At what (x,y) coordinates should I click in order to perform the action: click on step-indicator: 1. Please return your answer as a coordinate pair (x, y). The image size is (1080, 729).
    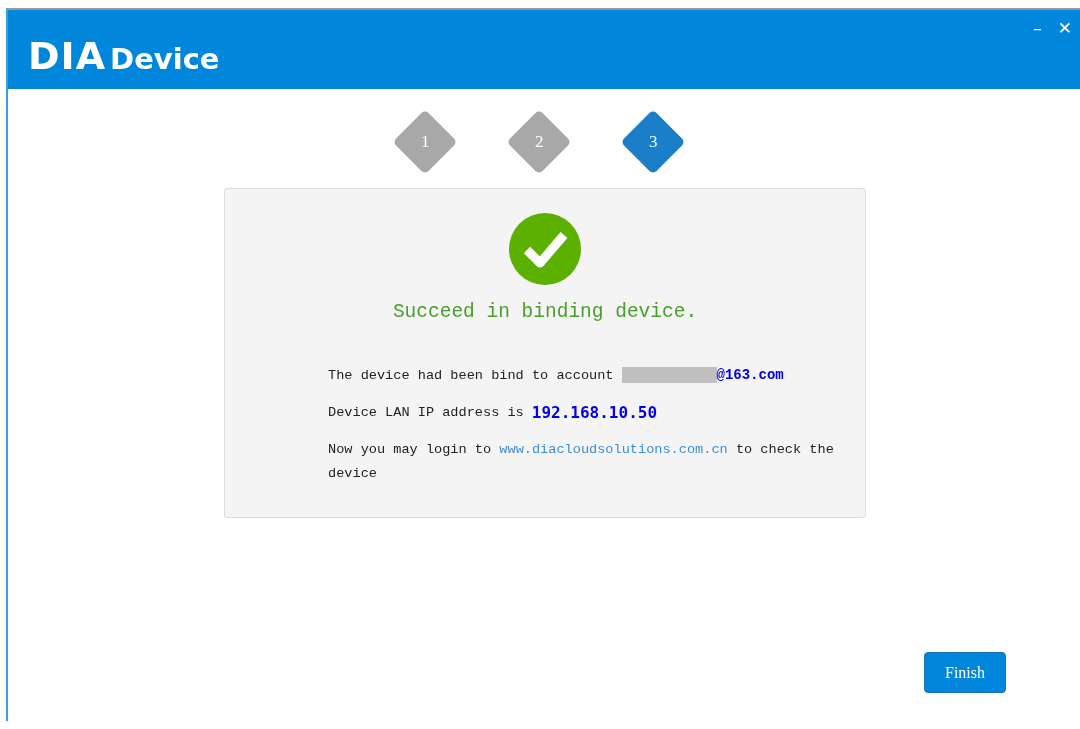
    Looking at the image, I should click on (425, 142).